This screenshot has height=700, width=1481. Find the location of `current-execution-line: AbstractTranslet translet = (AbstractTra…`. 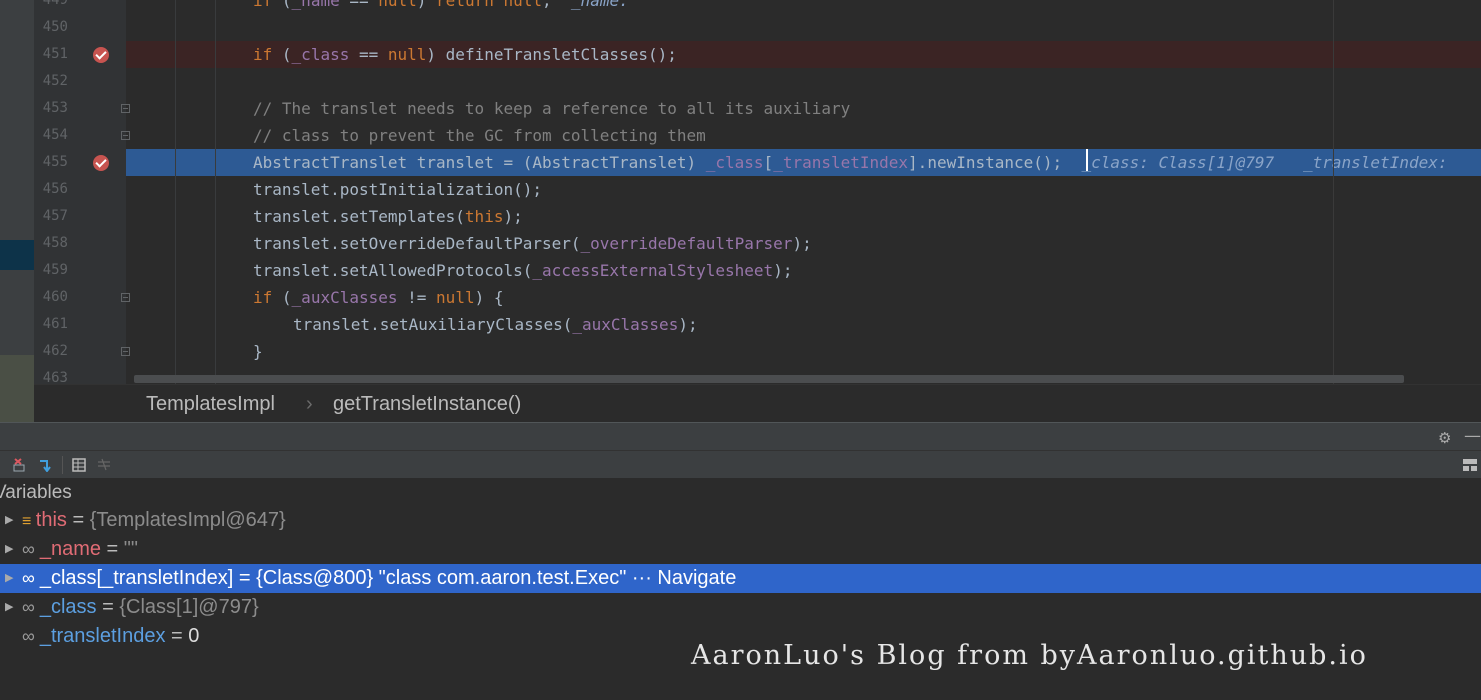

current-execution-line: AbstractTranslet translet = (AbstractTra… is located at coordinates (803, 162).